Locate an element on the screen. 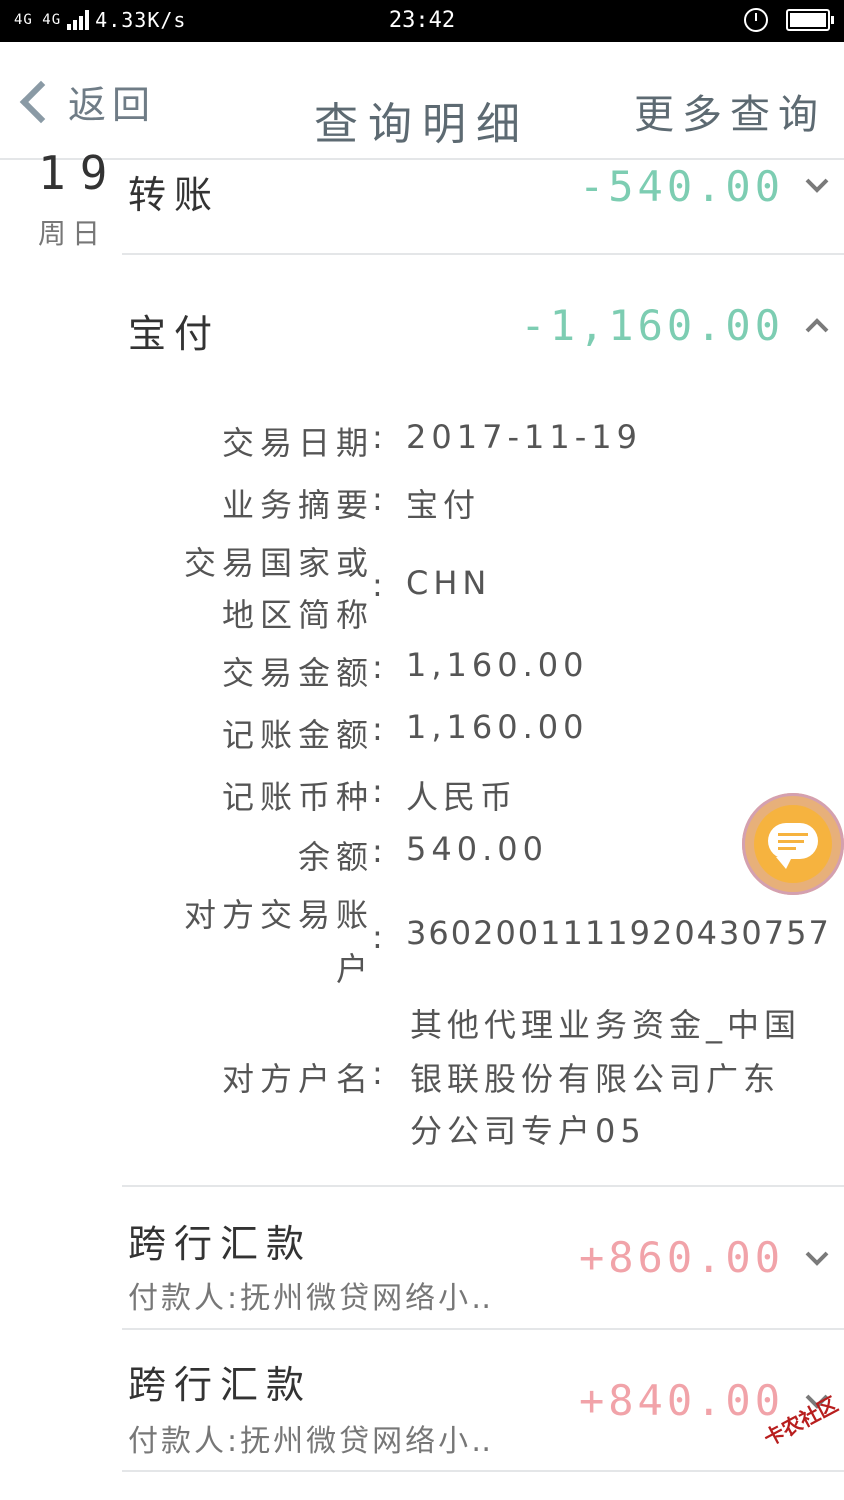 Image resolution: width=844 pixels, height=1500 pixels. nav-header: 返回 查询明细 更多查询 is located at coordinates (422, 101).